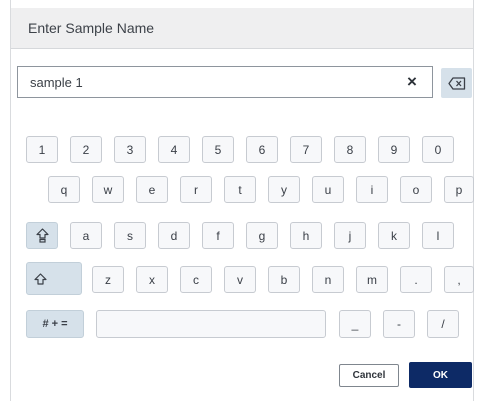 This screenshot has width=481, height=401. I want to click on cancel-button: Cancel, so click(369, 375).